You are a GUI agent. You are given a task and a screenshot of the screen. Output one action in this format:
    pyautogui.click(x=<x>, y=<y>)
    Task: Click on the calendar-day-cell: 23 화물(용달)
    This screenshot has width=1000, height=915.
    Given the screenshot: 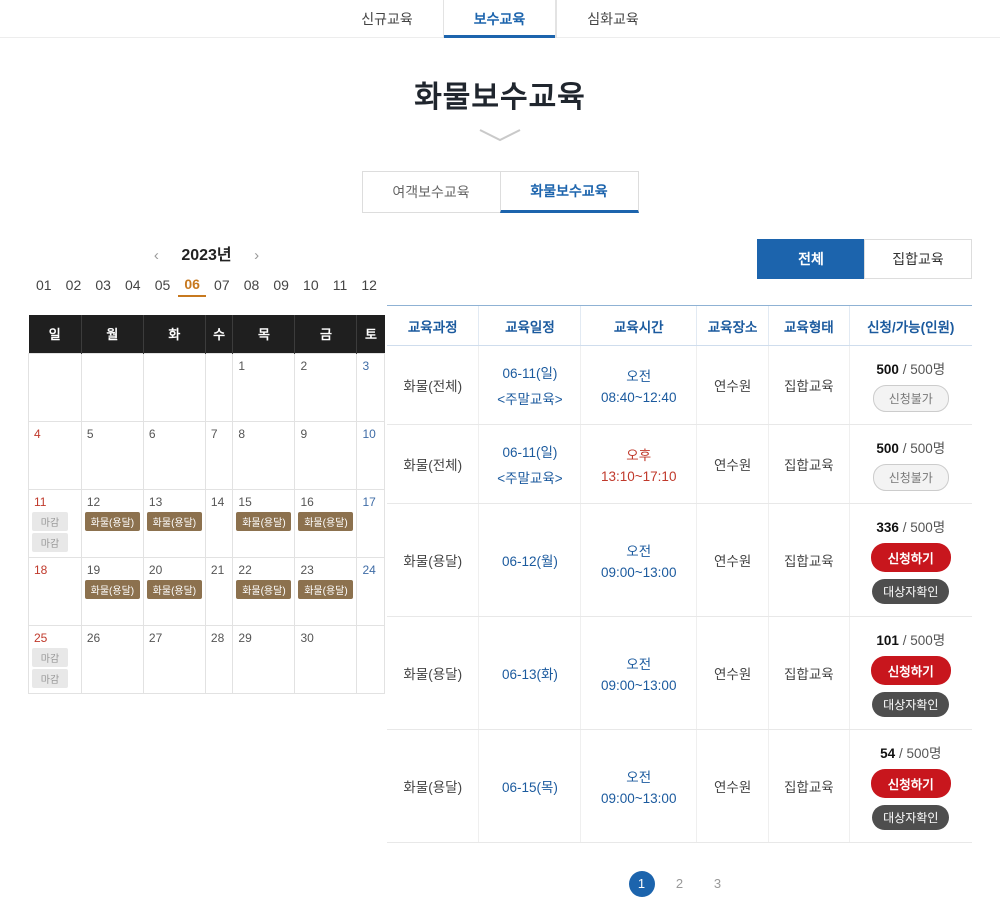 What is the action you would take?
    pyautogui.click(x=326, y=591)
    